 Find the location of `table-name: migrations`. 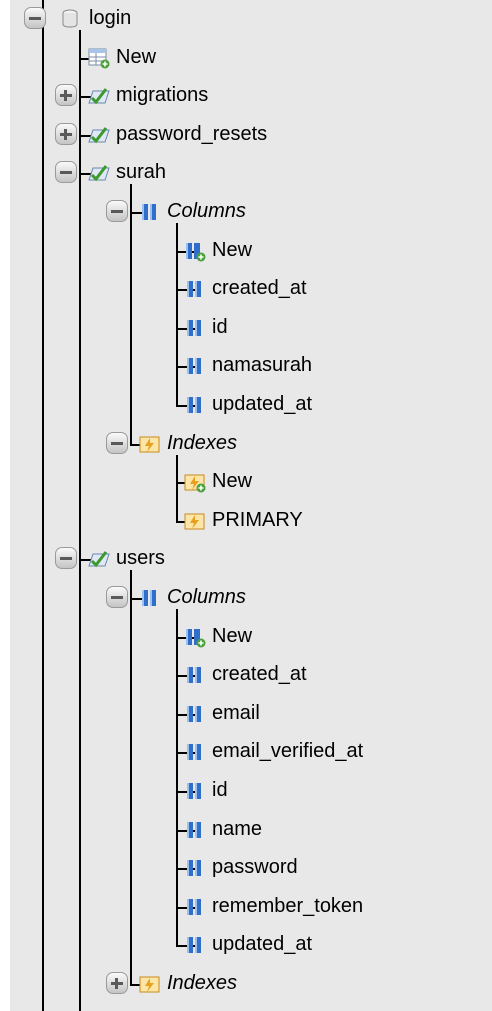

table-name: migrations is located at coordinates (162, 95).